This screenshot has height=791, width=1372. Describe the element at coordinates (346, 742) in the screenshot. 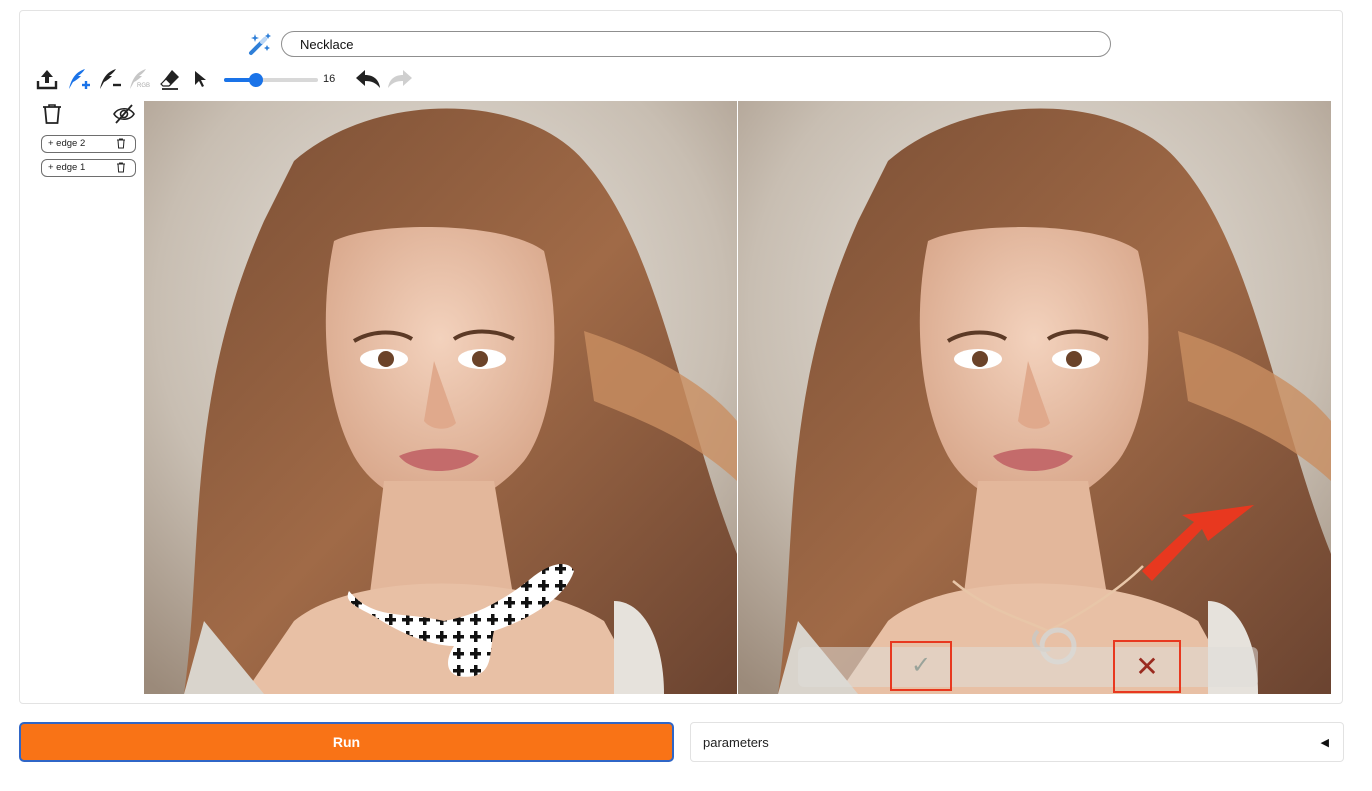

I see `run-button: Run` at that location.